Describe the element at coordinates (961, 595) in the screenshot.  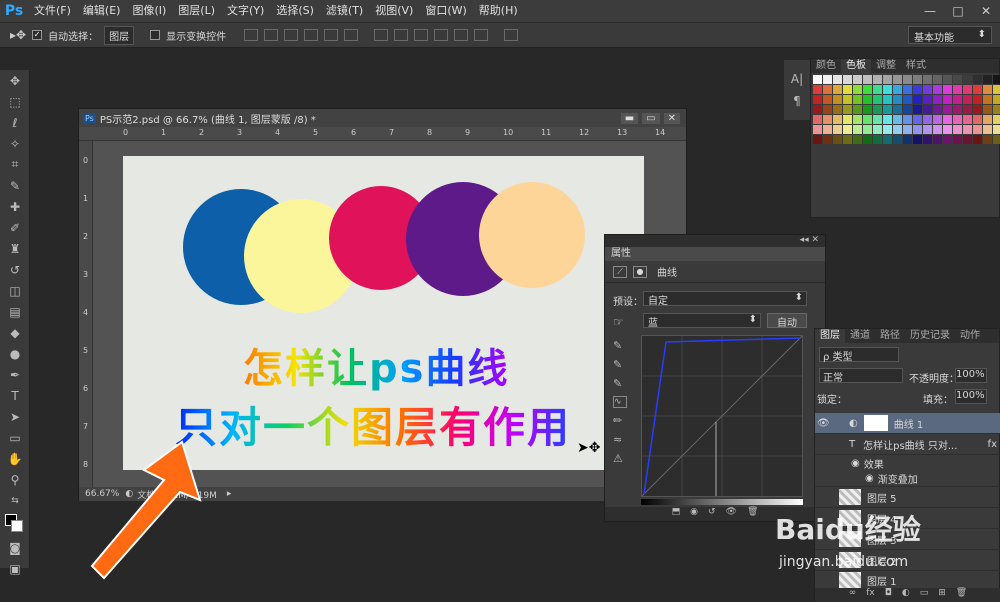
I see `delete-layer-icon: 🗑` at that location.